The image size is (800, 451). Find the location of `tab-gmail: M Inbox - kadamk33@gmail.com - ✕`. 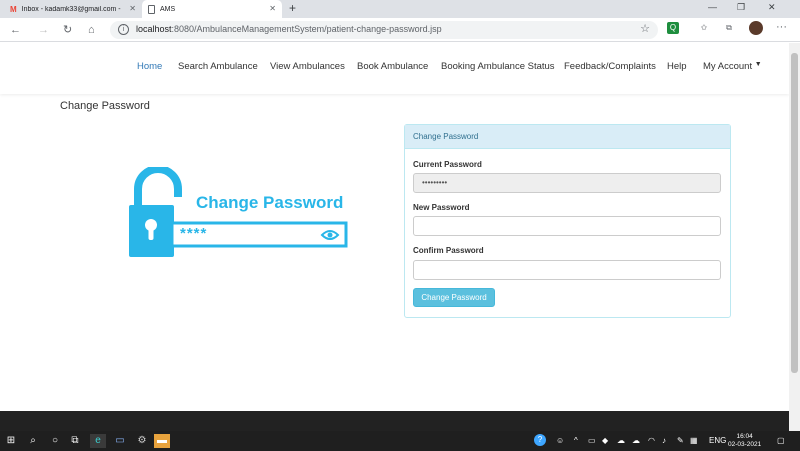

tab-gmail: M Inbox - kadamk33@gmail.com - ✕ is located at coordinates (73, 9).